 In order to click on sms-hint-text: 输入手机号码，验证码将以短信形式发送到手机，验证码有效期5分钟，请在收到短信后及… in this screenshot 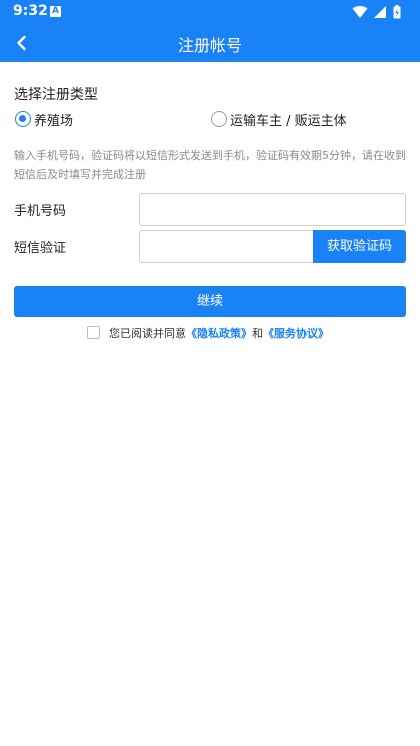, I will do `click(210, 165)`.